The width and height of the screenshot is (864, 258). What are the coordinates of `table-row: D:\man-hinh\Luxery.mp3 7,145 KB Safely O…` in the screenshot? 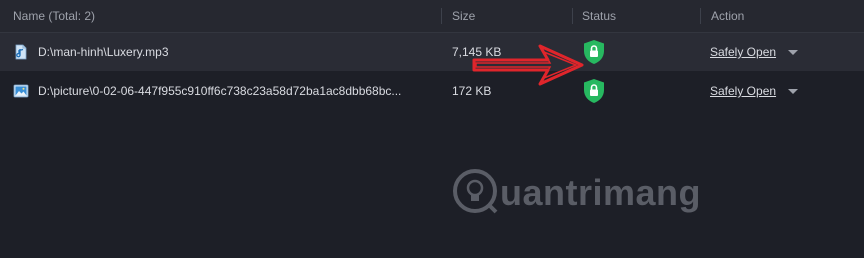 It's located at (432, 52).